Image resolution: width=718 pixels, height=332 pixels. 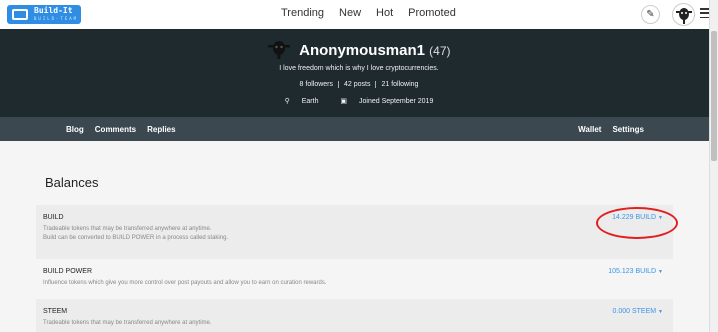 I want to click on build-power-dropdown: 105.123 BUILD ▼, so click(x=635, y=271).